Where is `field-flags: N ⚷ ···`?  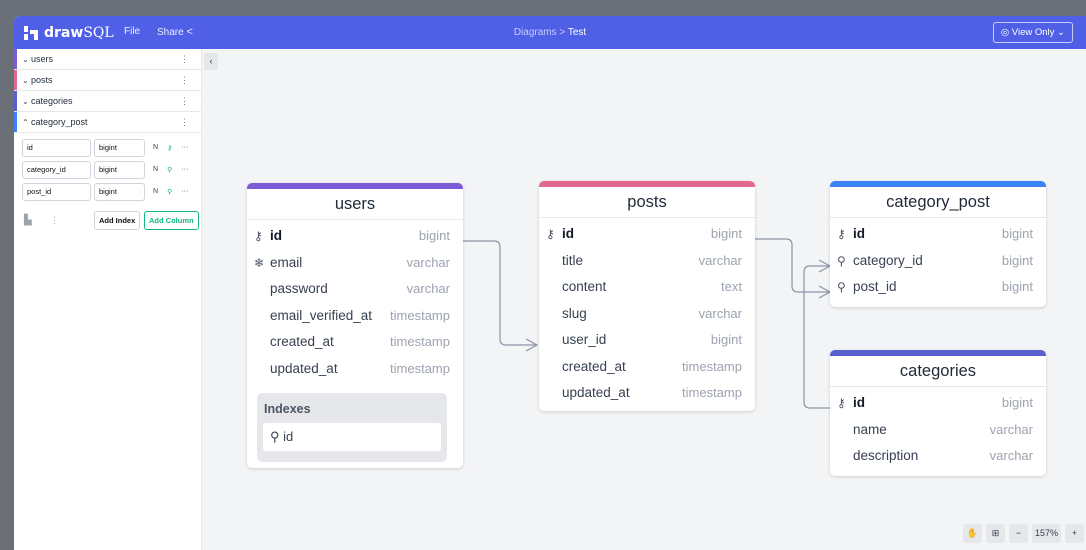
field-flags: N ⚷ ··· is located at coordinates (170, 148).